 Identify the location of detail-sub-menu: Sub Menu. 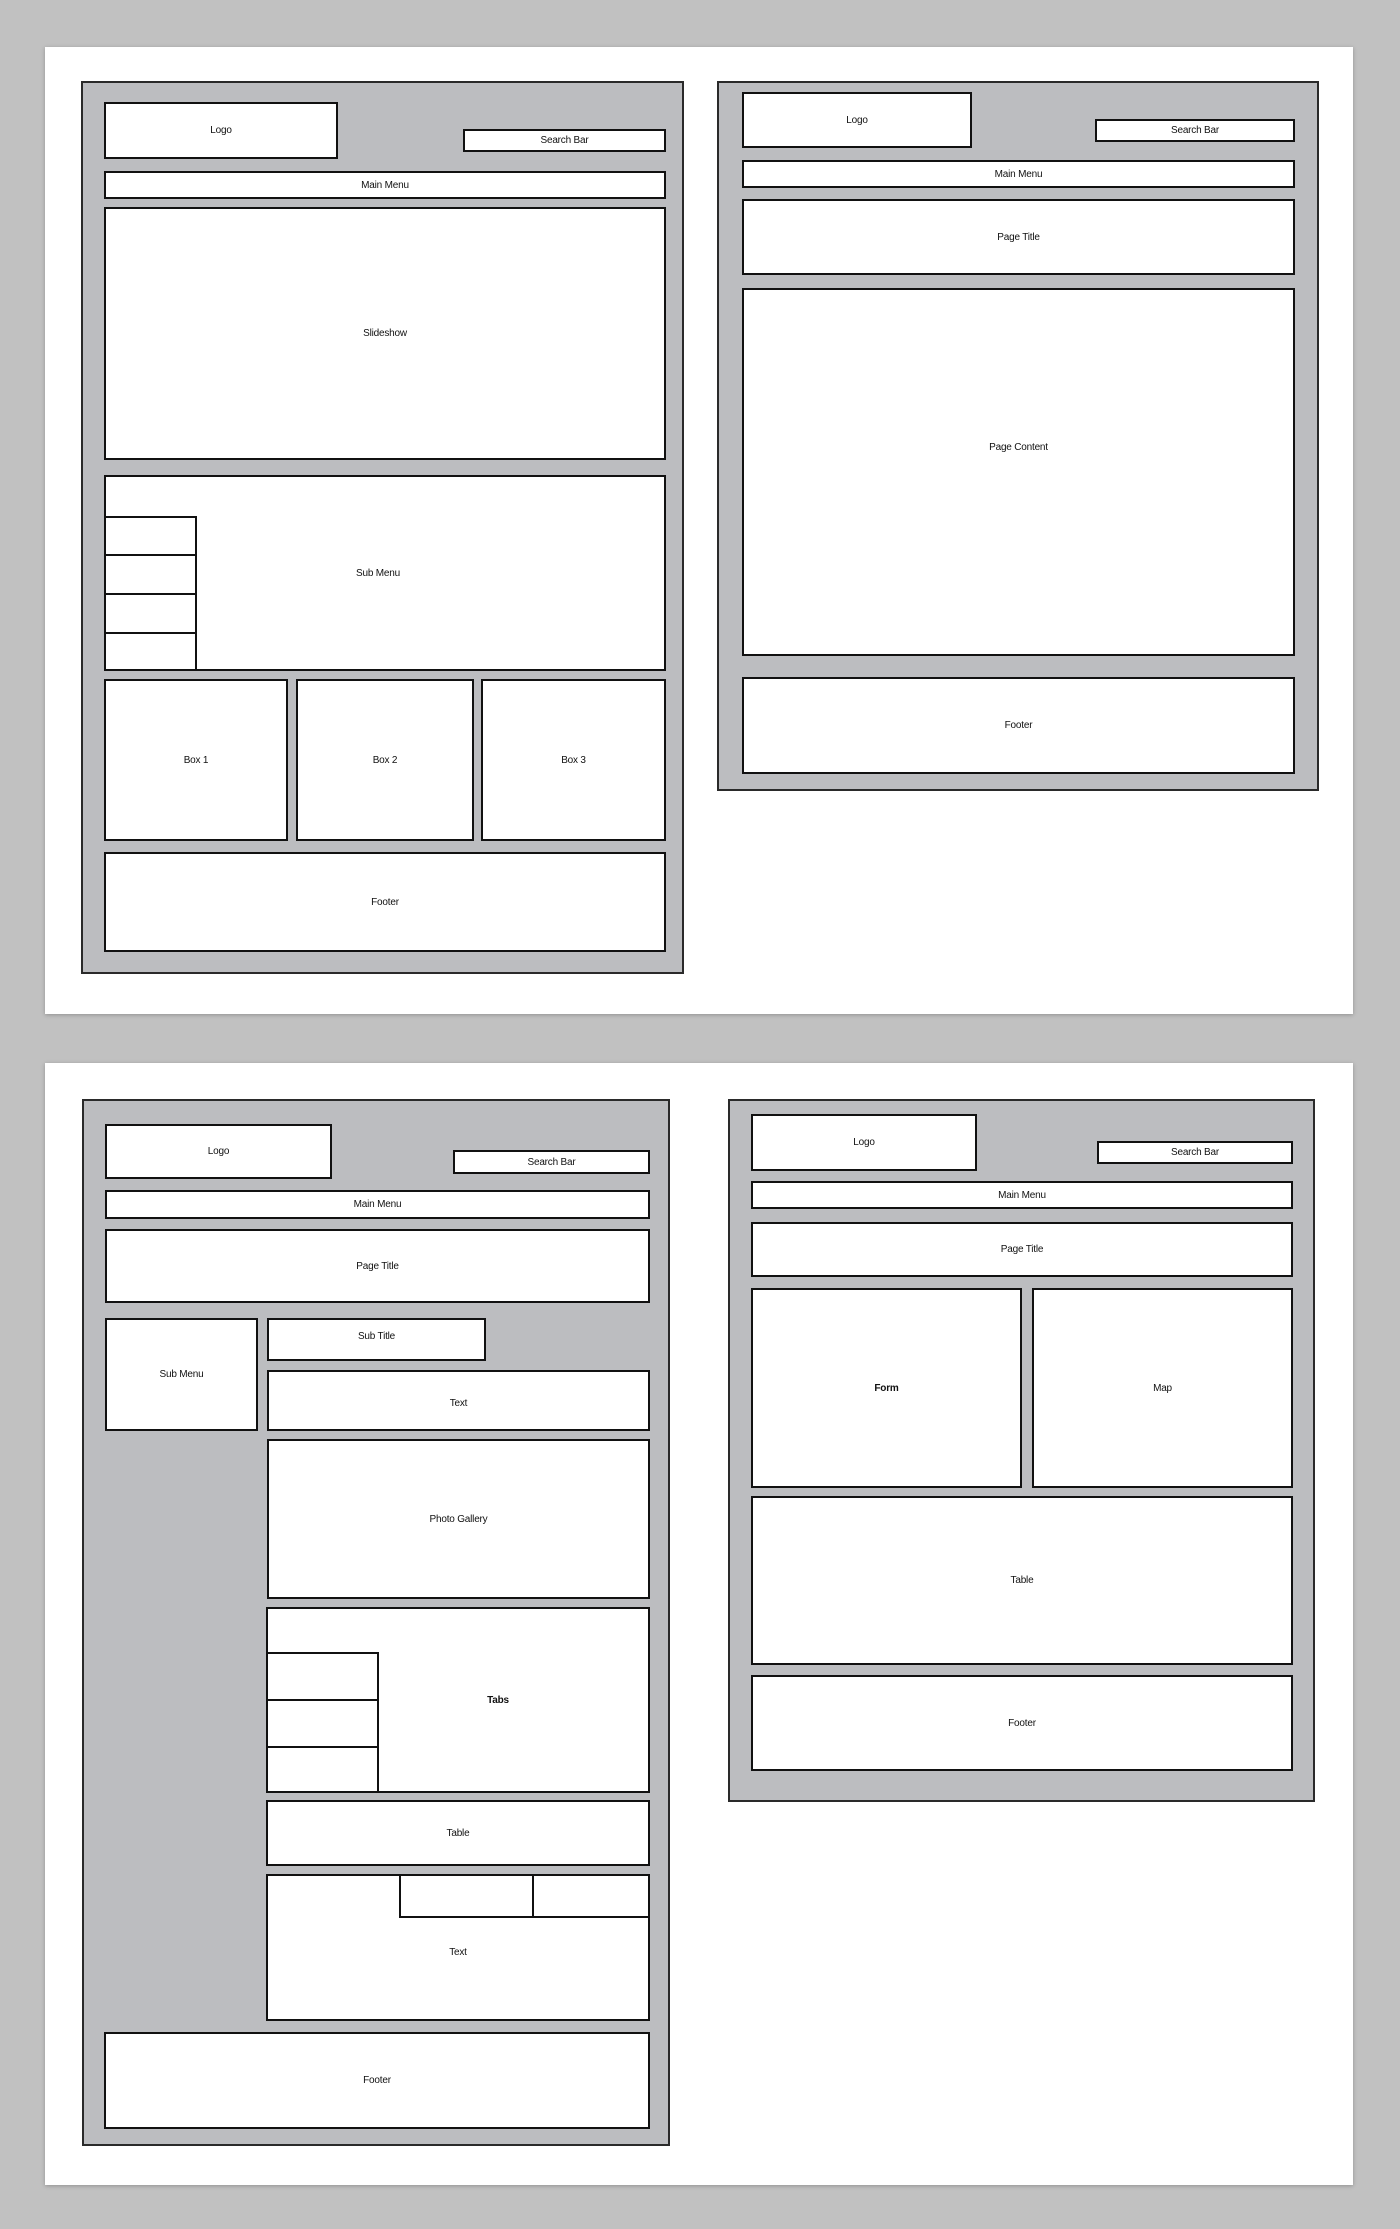
(181, 1374).